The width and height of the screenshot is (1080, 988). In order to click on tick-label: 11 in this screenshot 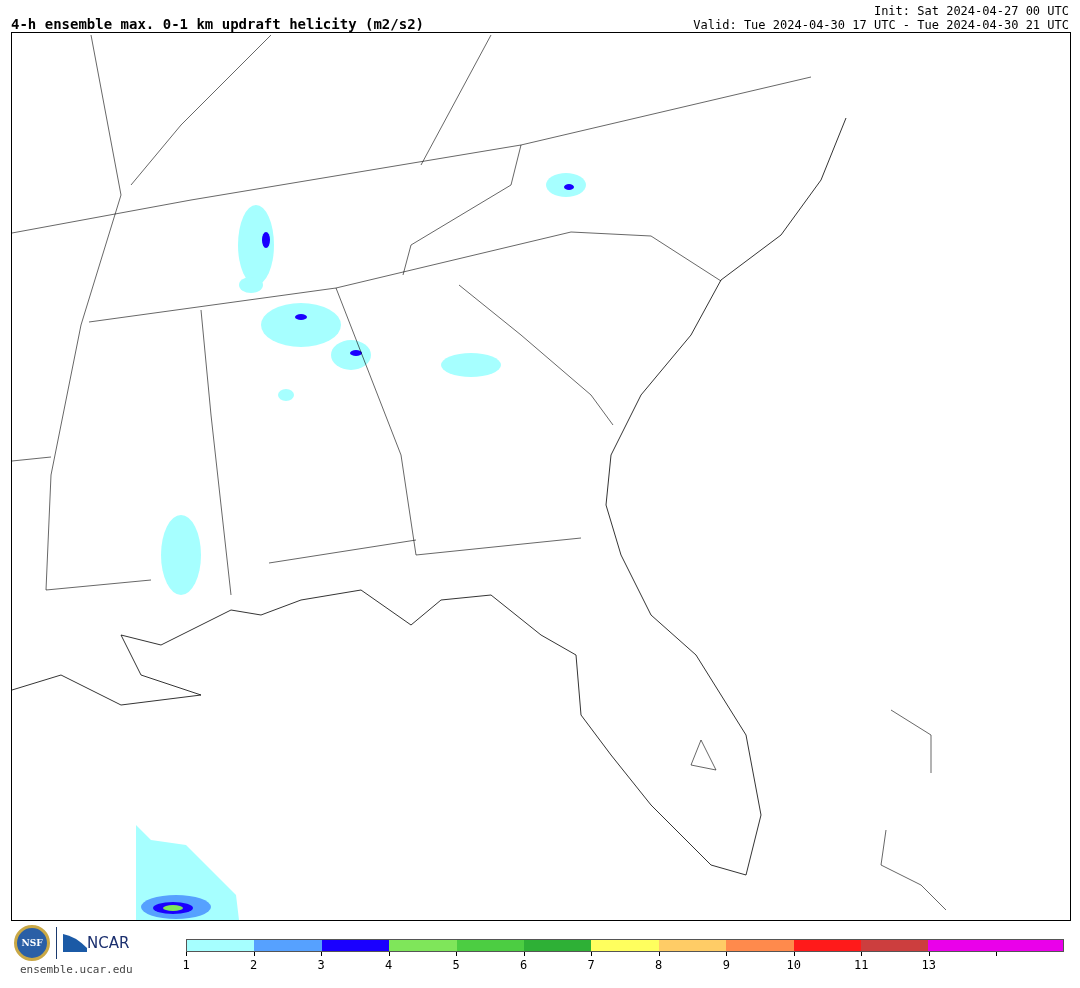, I will do `click(861, 965)`.